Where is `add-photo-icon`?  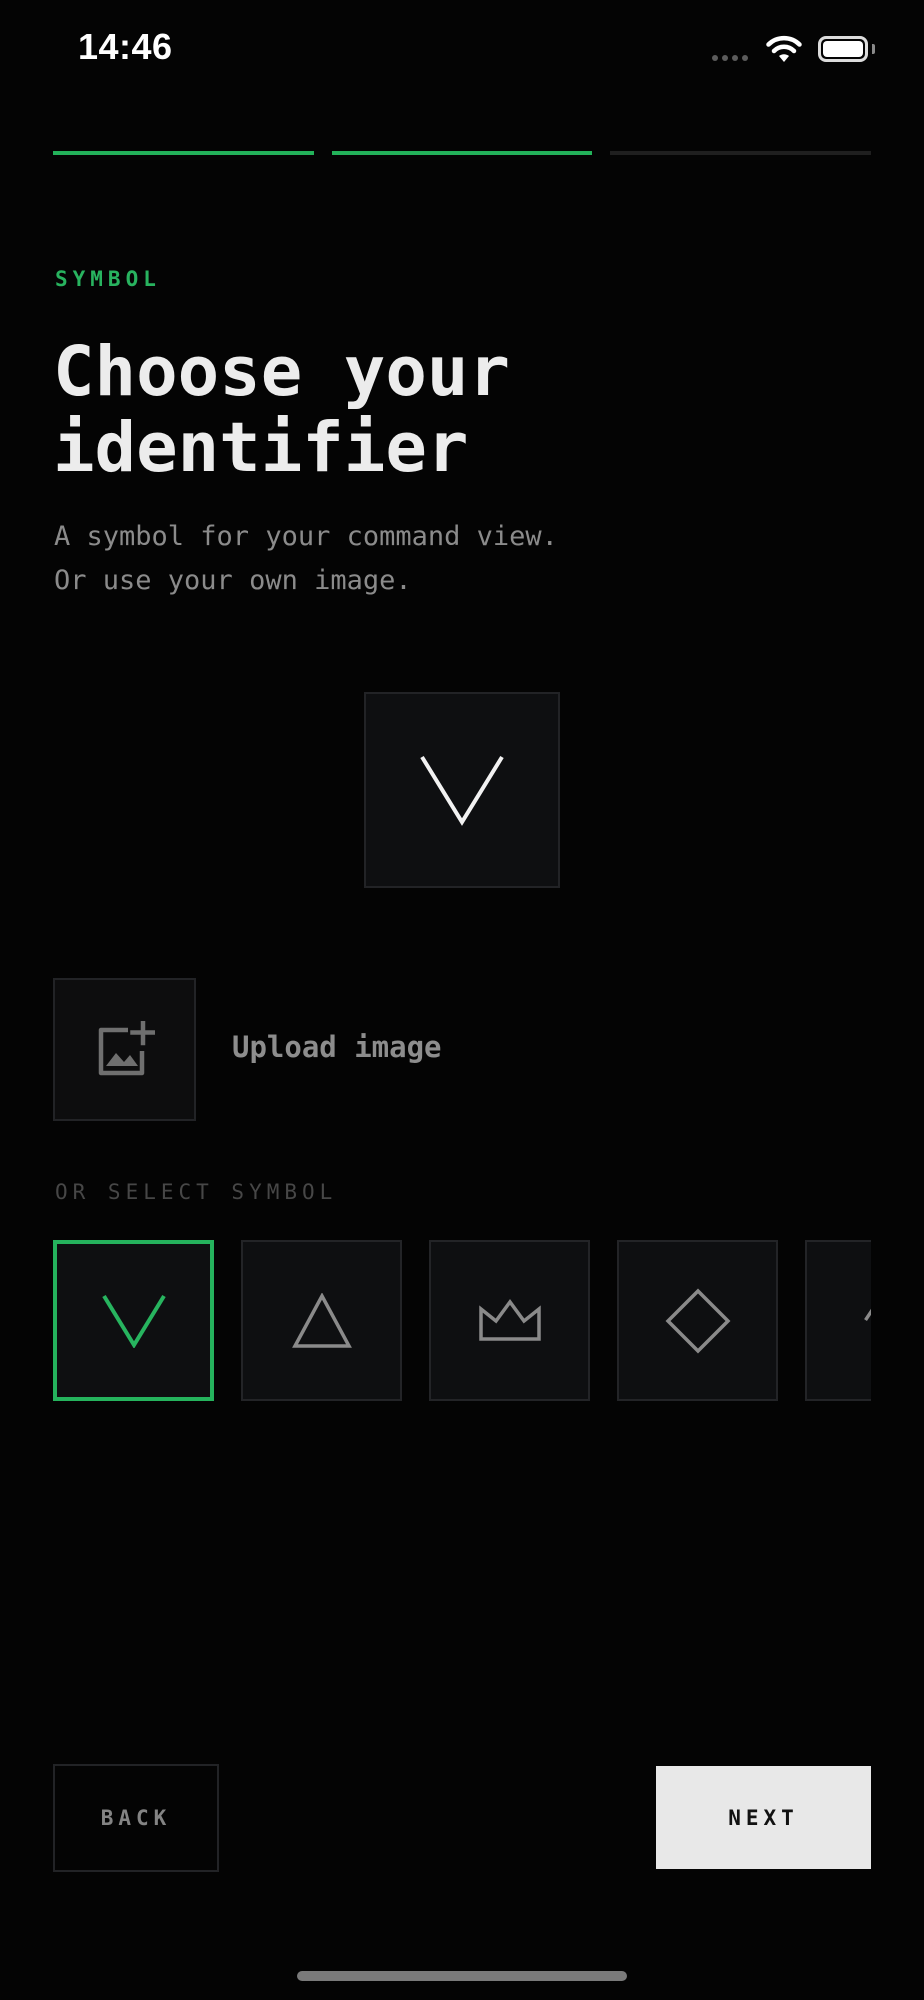 add-photo-icon is located at coordinates (126, 1047).